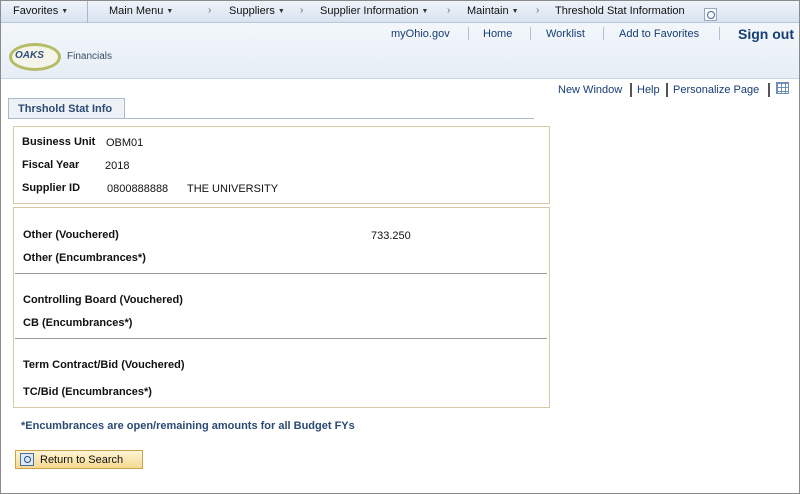 This screenshot has width=800, height=494. I want to click on grid-icon, so click(782, 88).